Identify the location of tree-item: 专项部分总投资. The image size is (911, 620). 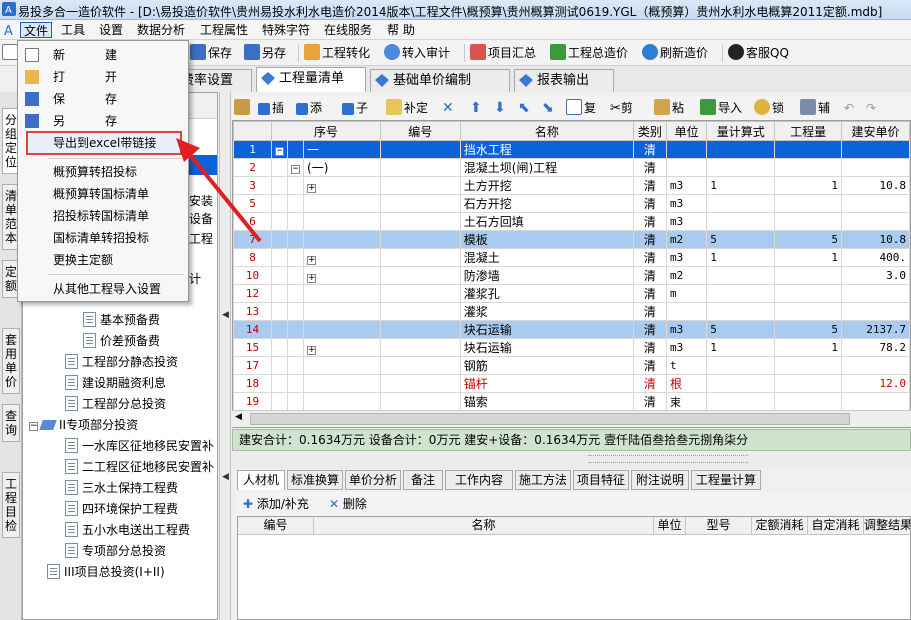
(115, 551).